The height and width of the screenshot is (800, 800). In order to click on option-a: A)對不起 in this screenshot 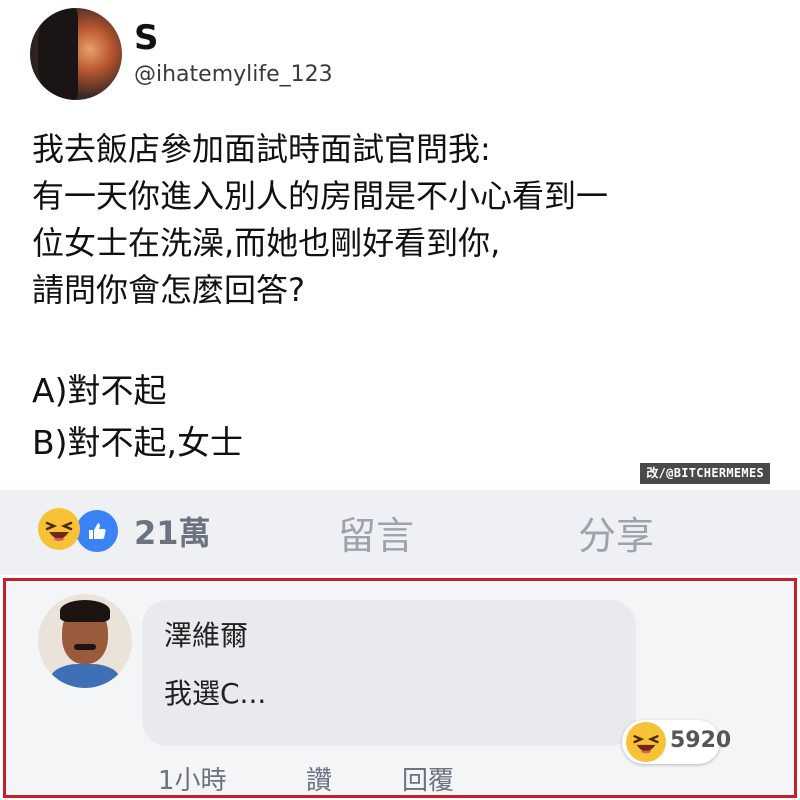, I will do `click(99, 390)`.